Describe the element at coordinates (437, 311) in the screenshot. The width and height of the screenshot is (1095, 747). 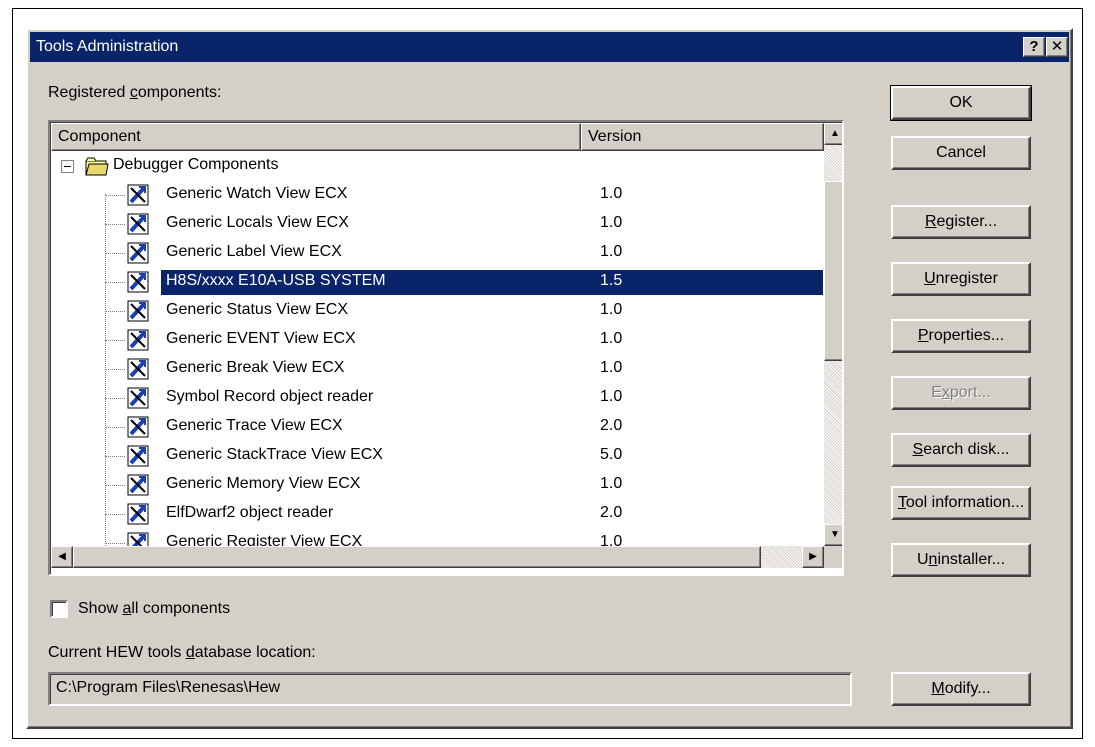
I see `list-item: Generic Status View ECX 1.0` at that location.